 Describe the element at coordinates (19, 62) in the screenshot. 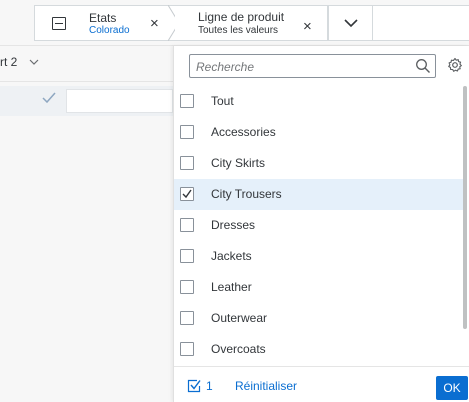

I see `version-select: rt 2` at that location.